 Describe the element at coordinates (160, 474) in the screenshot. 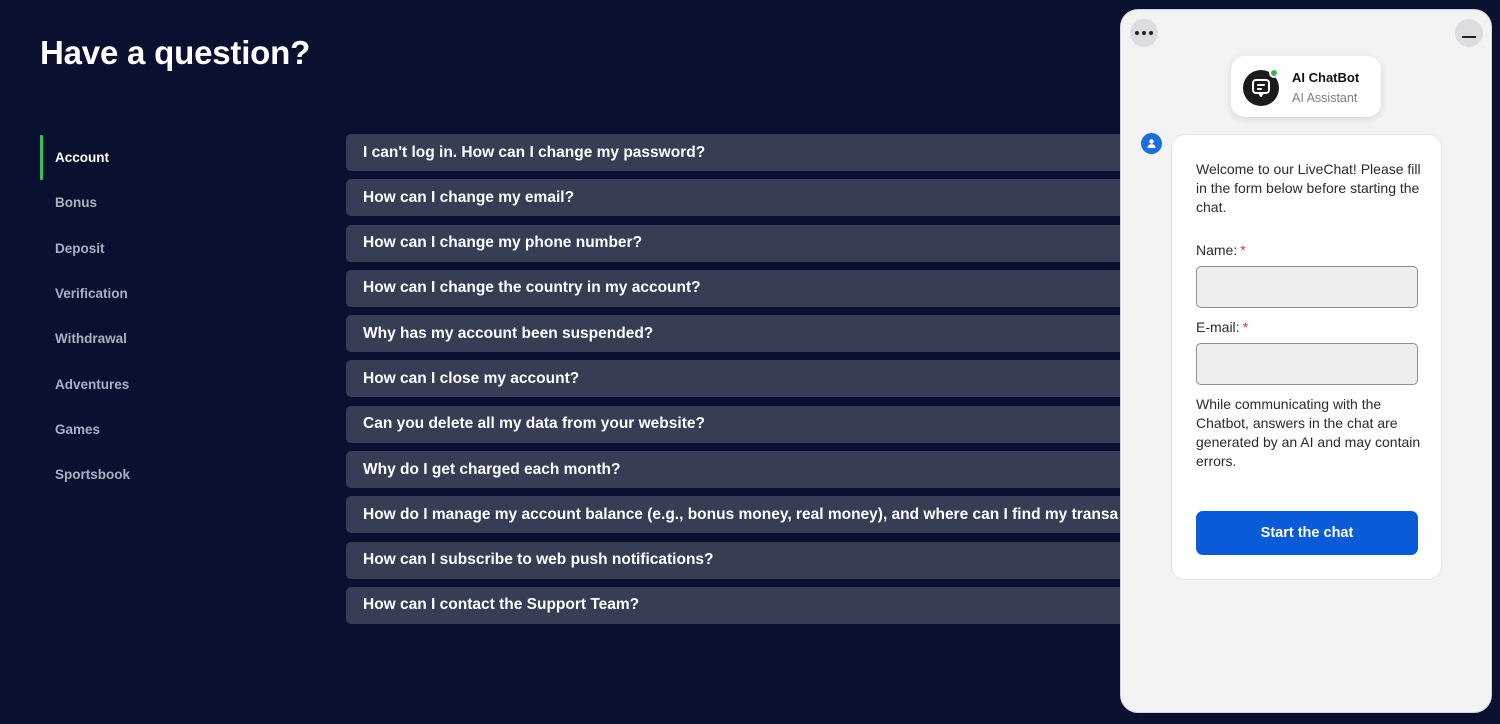

I see `sidebar-item-sportsbook: Sportsbook` at that location.